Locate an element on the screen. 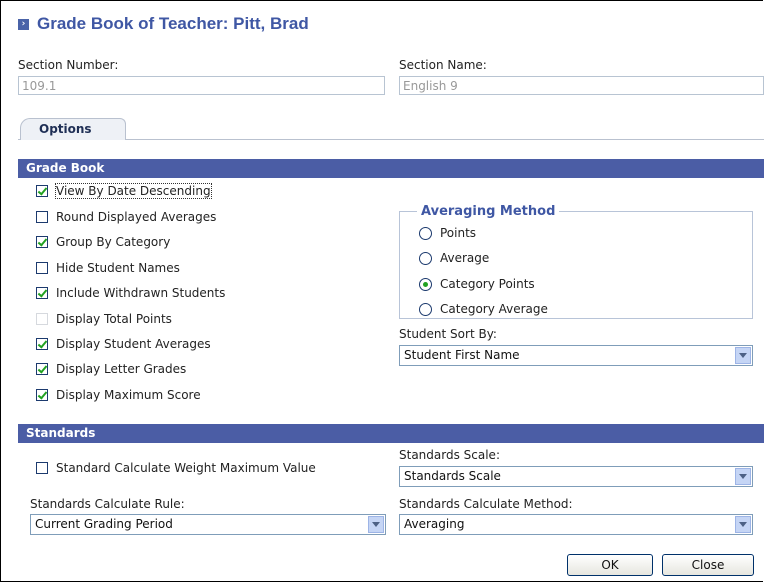 The image size is (764, 582). standards-scale-label: Standards Scale: is located at coordinates (449, 455).